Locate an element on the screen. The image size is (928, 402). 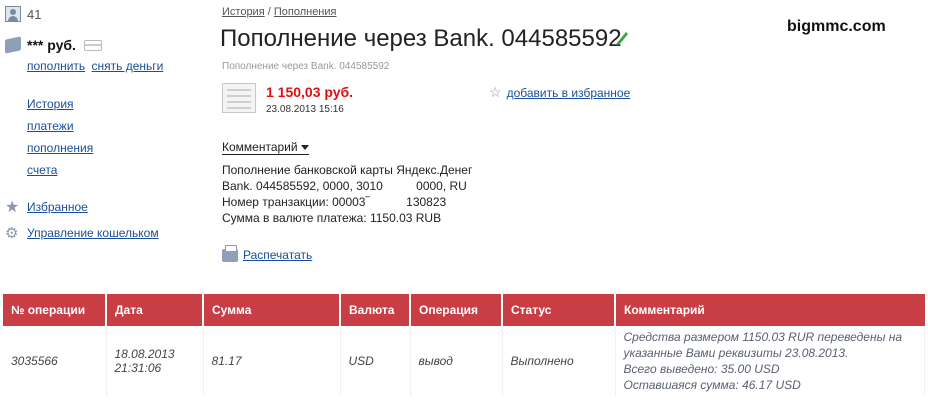
cell-comment-line: указанные Вами реквизиты 23.08.2013. is located at coordinates (736, 353).